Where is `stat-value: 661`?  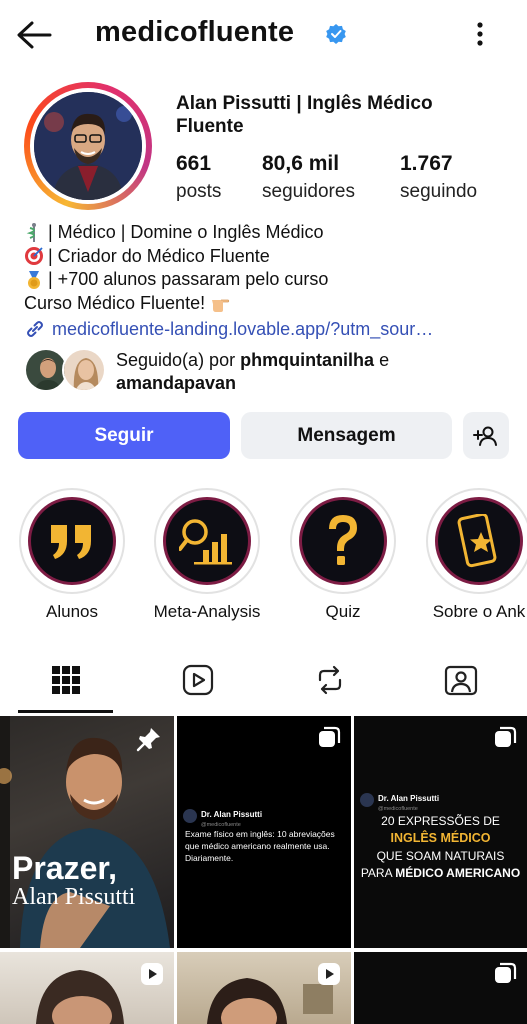 stat-value: 661 is located at coordinates (194, 163).